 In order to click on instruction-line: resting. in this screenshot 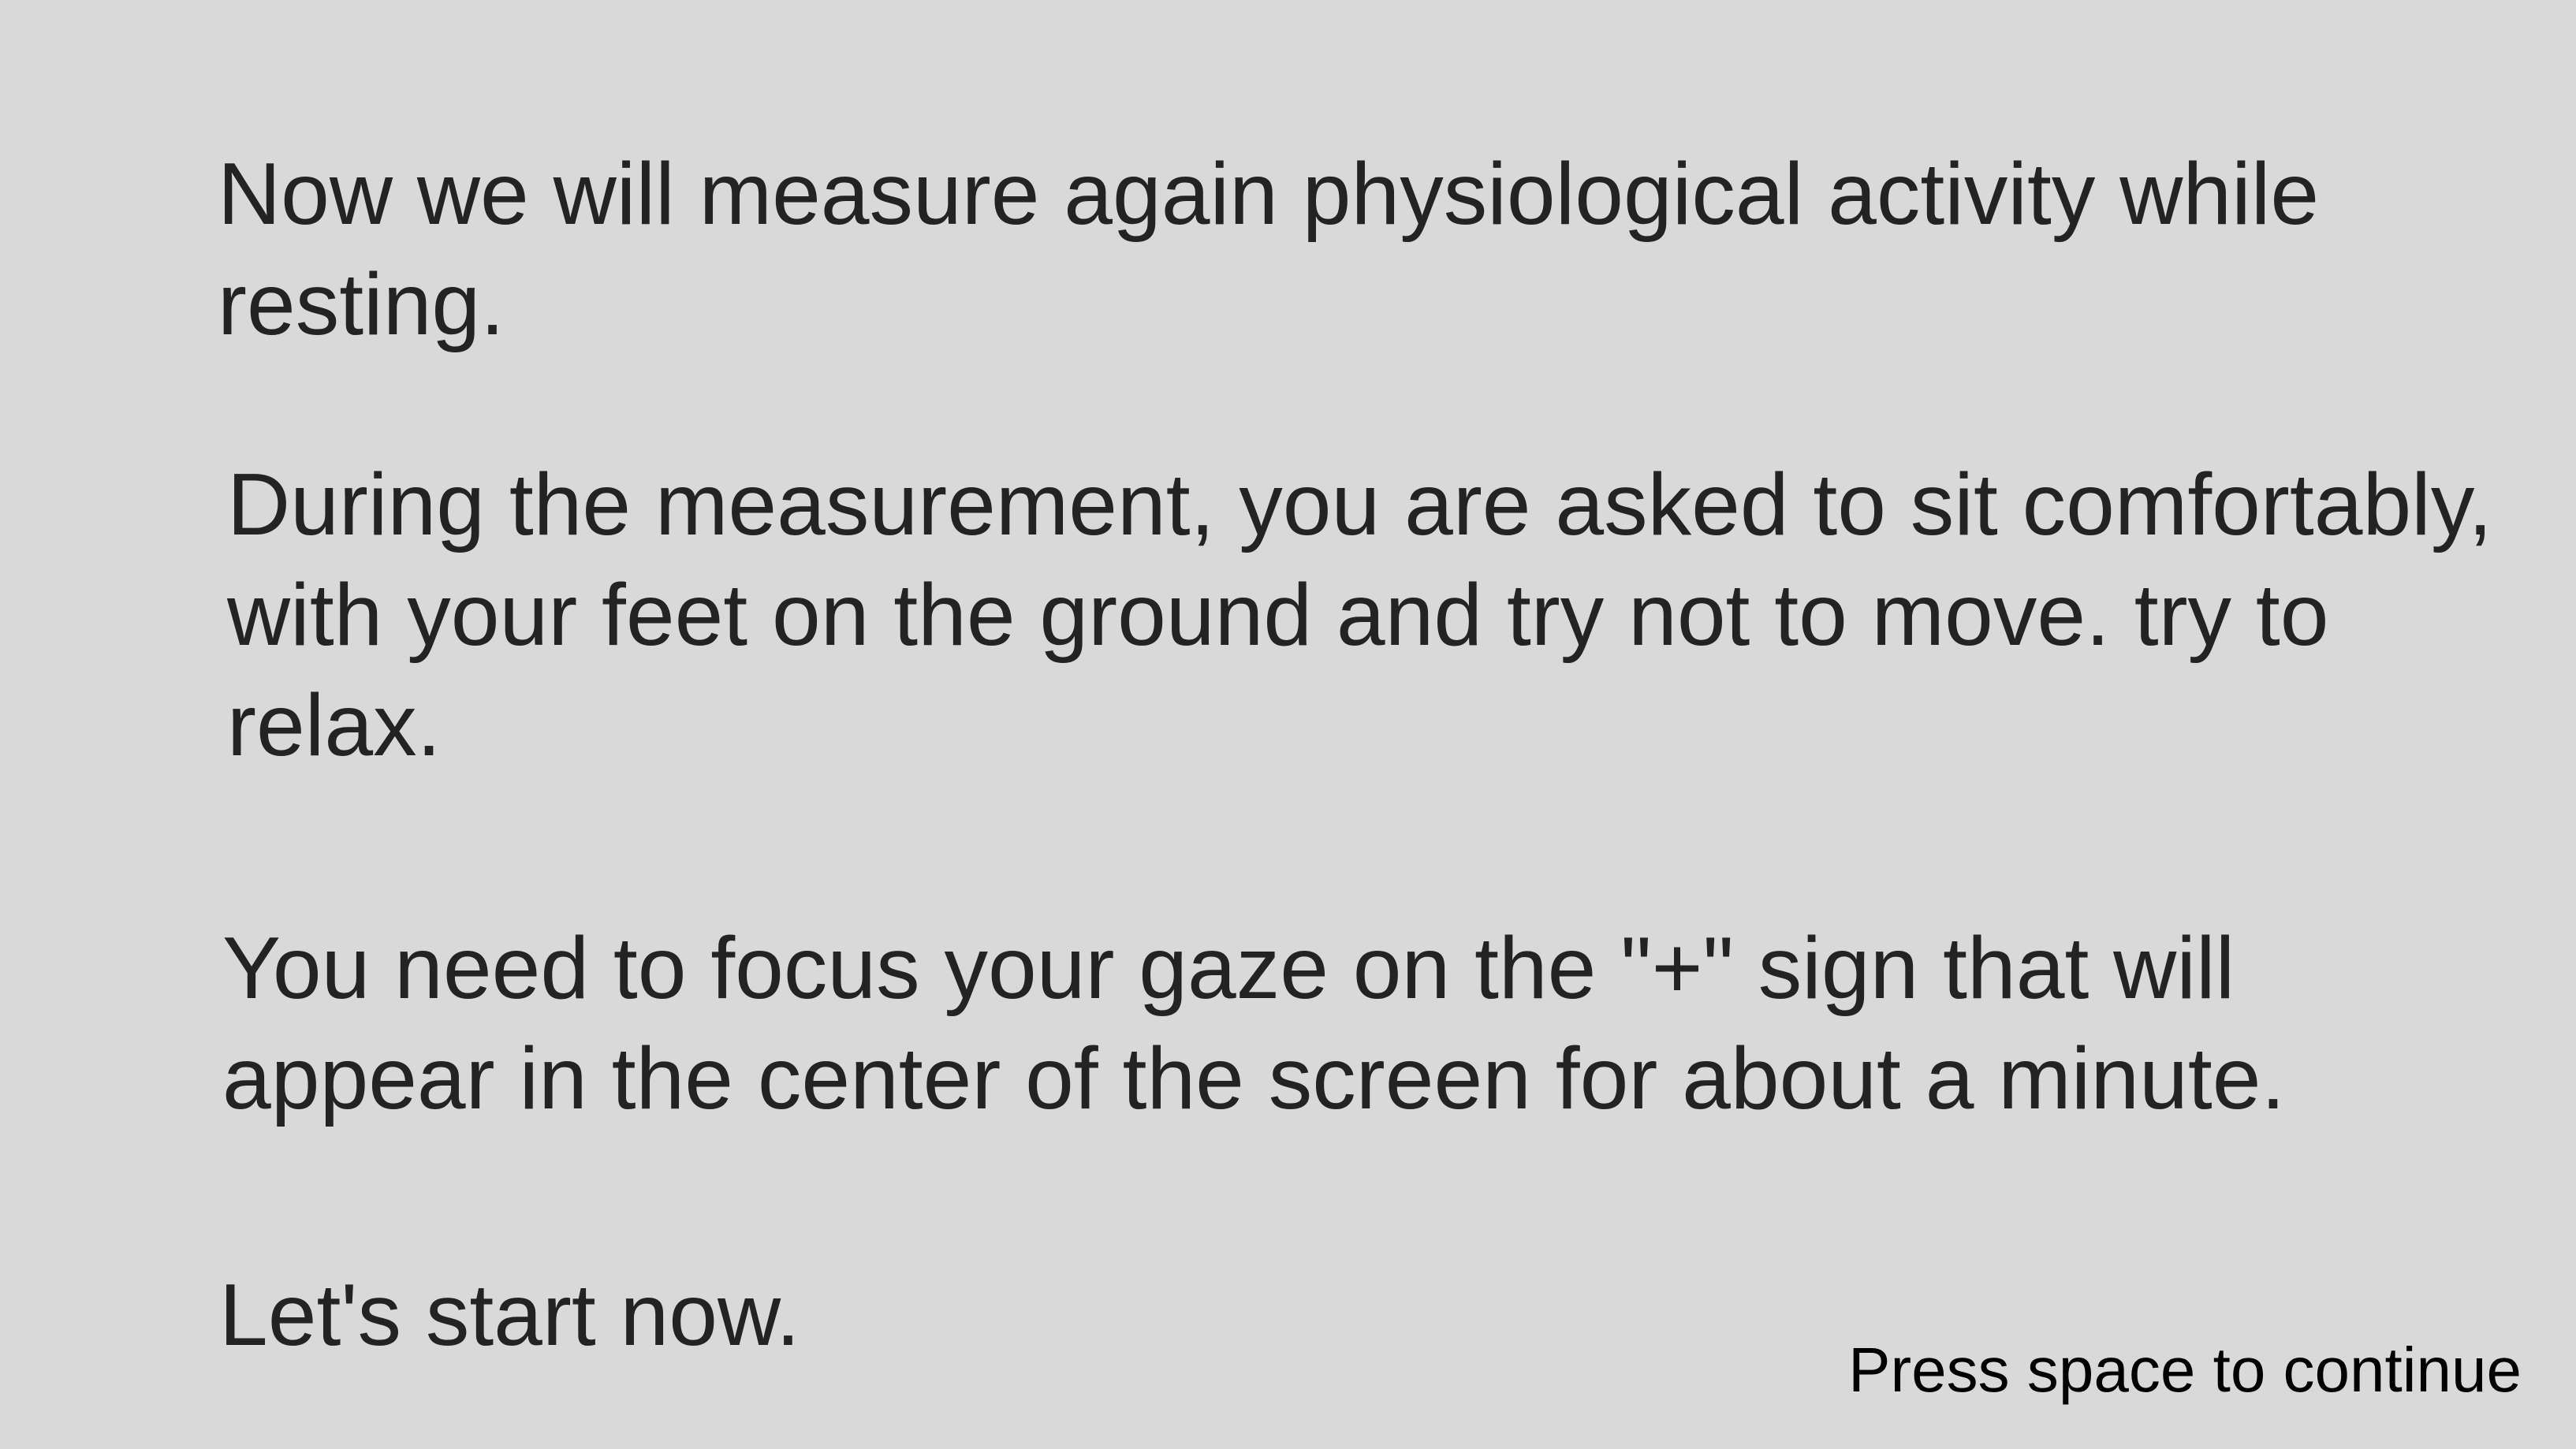, I will do `click(361, 304)`.